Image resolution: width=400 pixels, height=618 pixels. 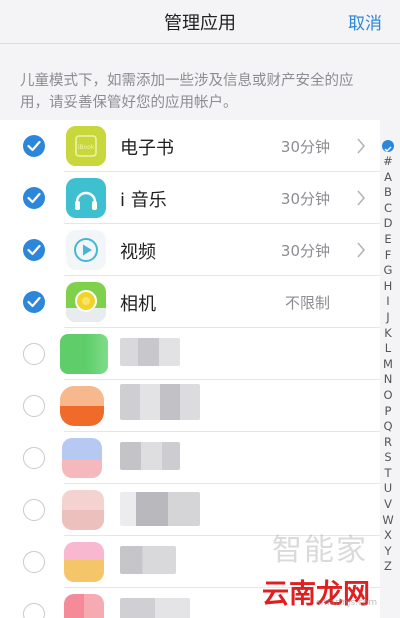 What do you see at coordinates (190, 146) in the screenshot?
I see `list-item: iBook 电子书 30分钟` at bounding box center [190, 146].